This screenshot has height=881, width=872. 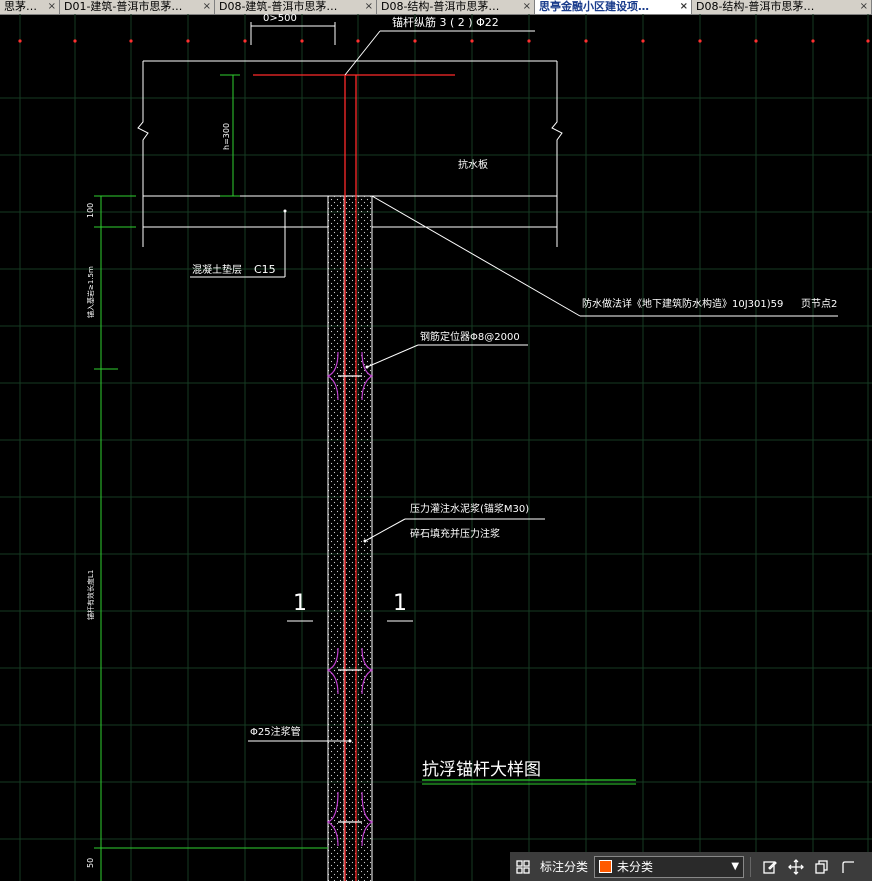 I want to click on annotation-toolbar: 标注分类 未分类 ▼, so click(x=691, y=866).